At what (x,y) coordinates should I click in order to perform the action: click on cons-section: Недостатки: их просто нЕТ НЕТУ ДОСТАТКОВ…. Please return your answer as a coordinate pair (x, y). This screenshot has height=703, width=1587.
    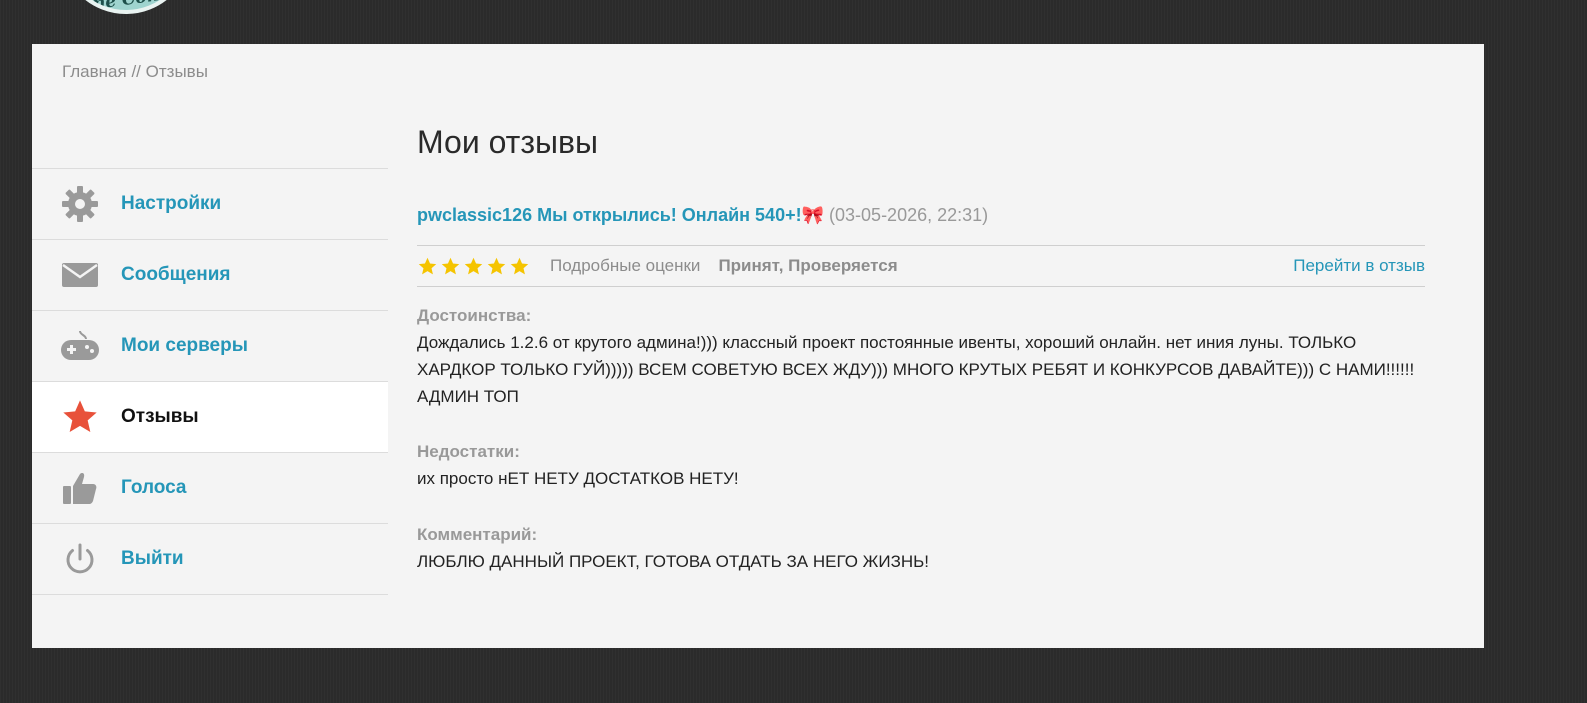
    Looking at the image, I should click on (921, 467).